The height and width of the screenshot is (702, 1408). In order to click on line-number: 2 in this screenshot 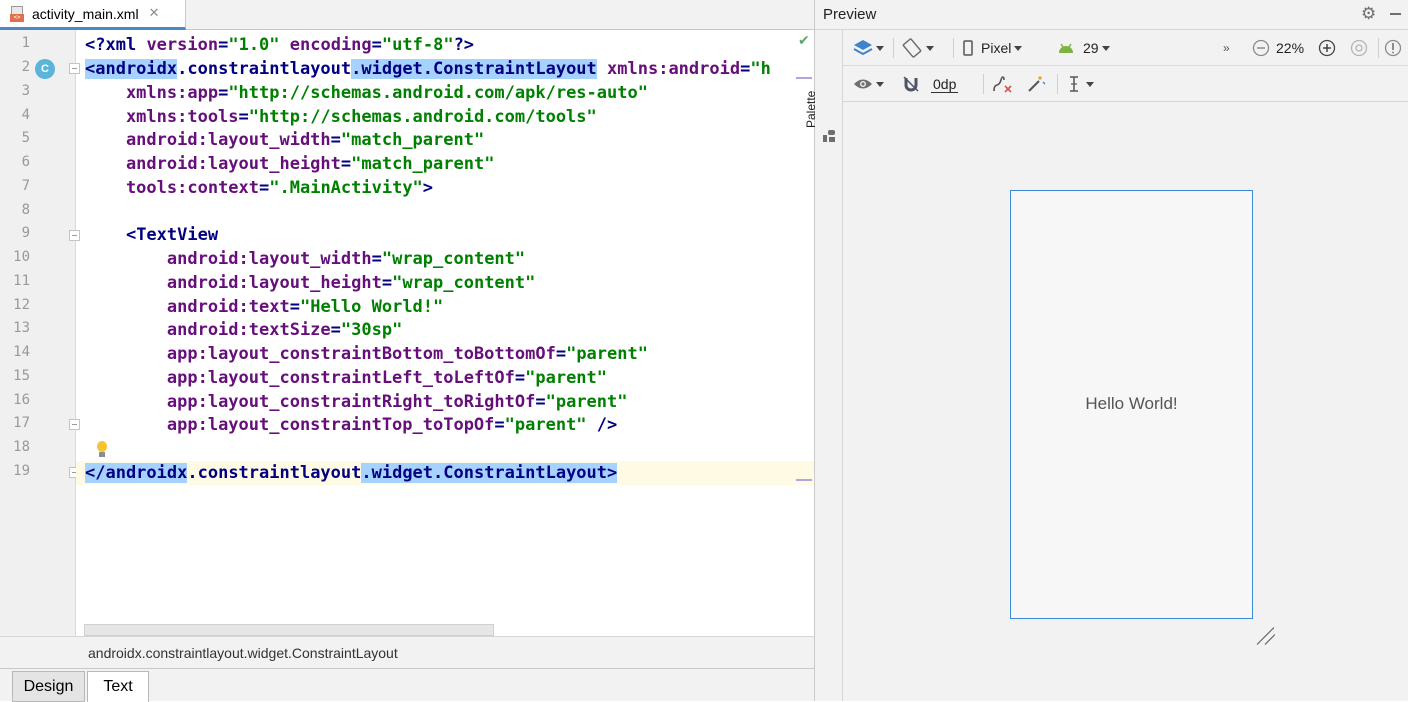, I will do `click(25, 67)`.